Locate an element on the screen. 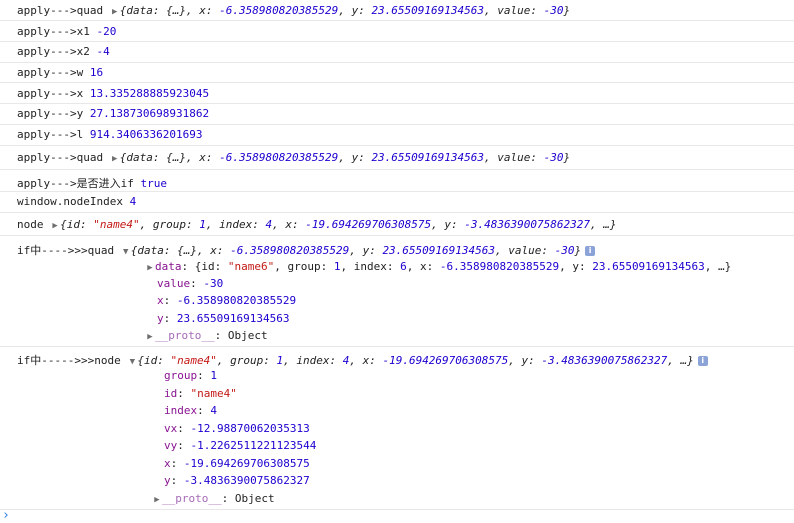 This screenshot has width=794, height=523. log-label: apply--->quad is located at coordinates (60, 10).